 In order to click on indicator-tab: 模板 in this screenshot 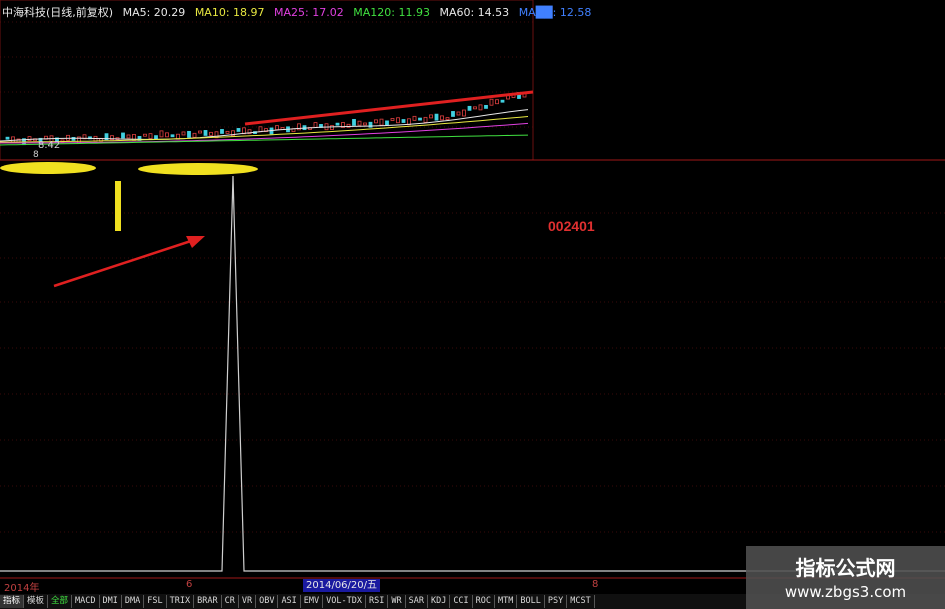, I will do `click(36, 601)`.